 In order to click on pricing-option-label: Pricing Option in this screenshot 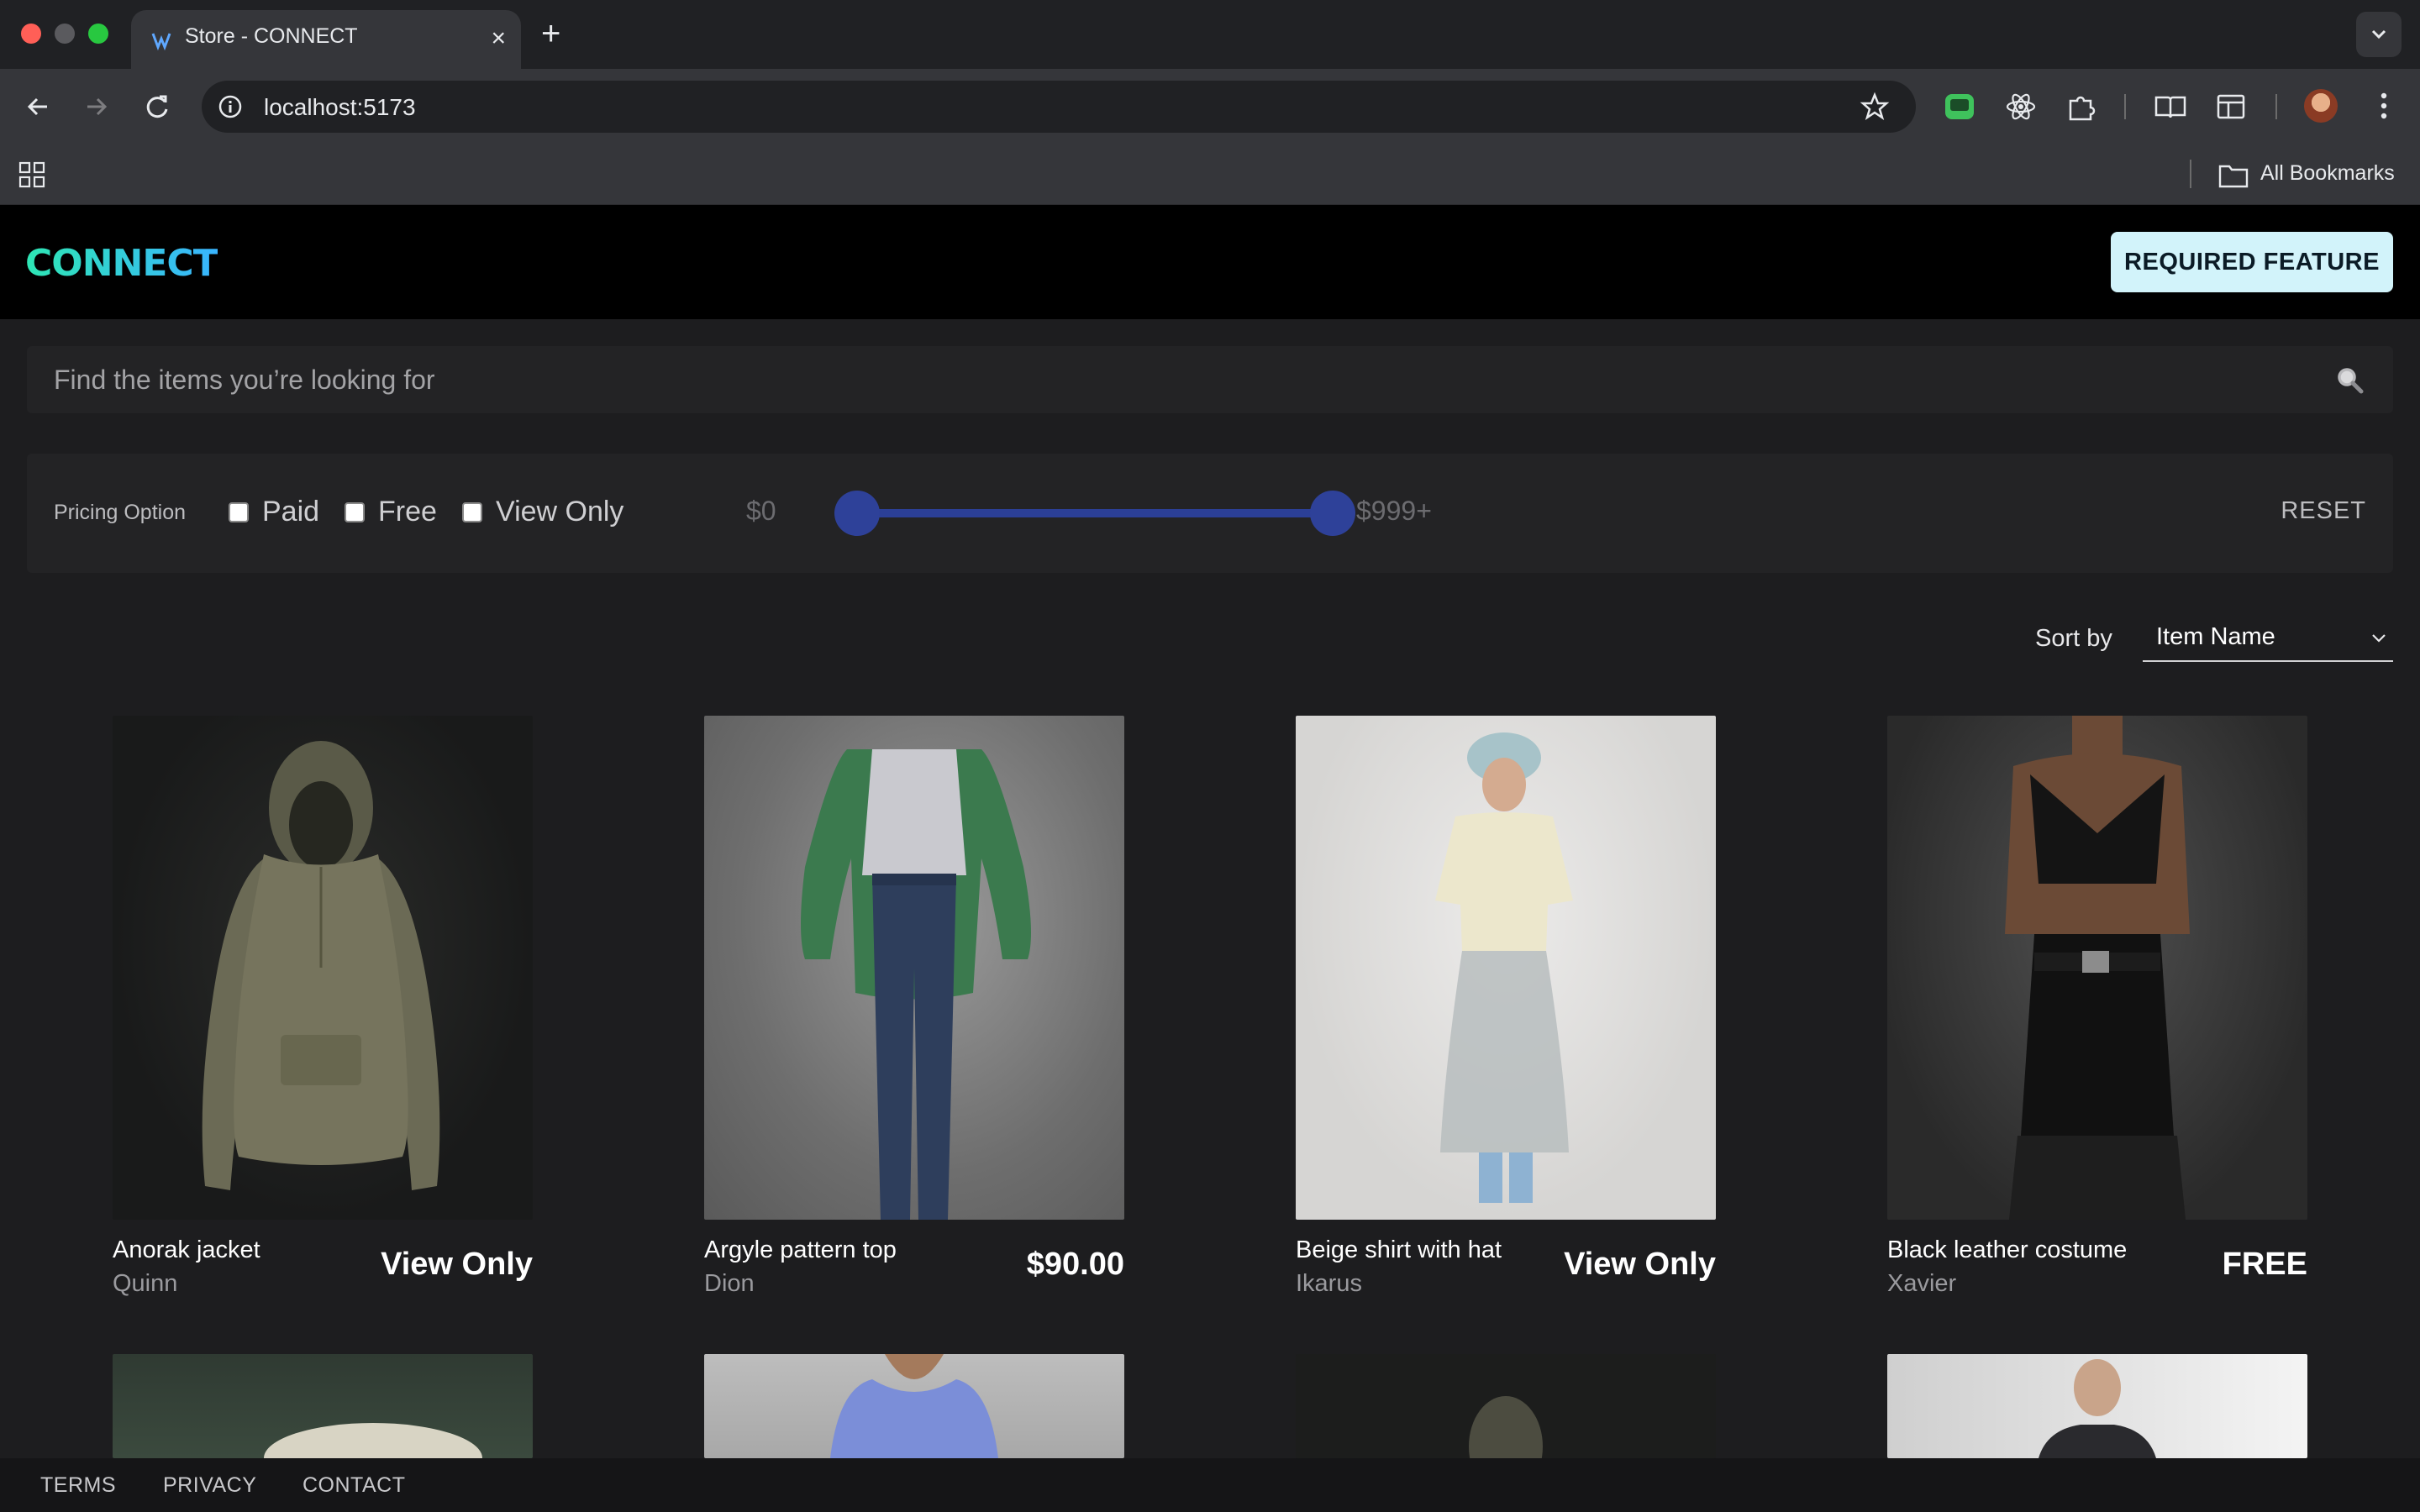, I will do `click(120, 512)`.